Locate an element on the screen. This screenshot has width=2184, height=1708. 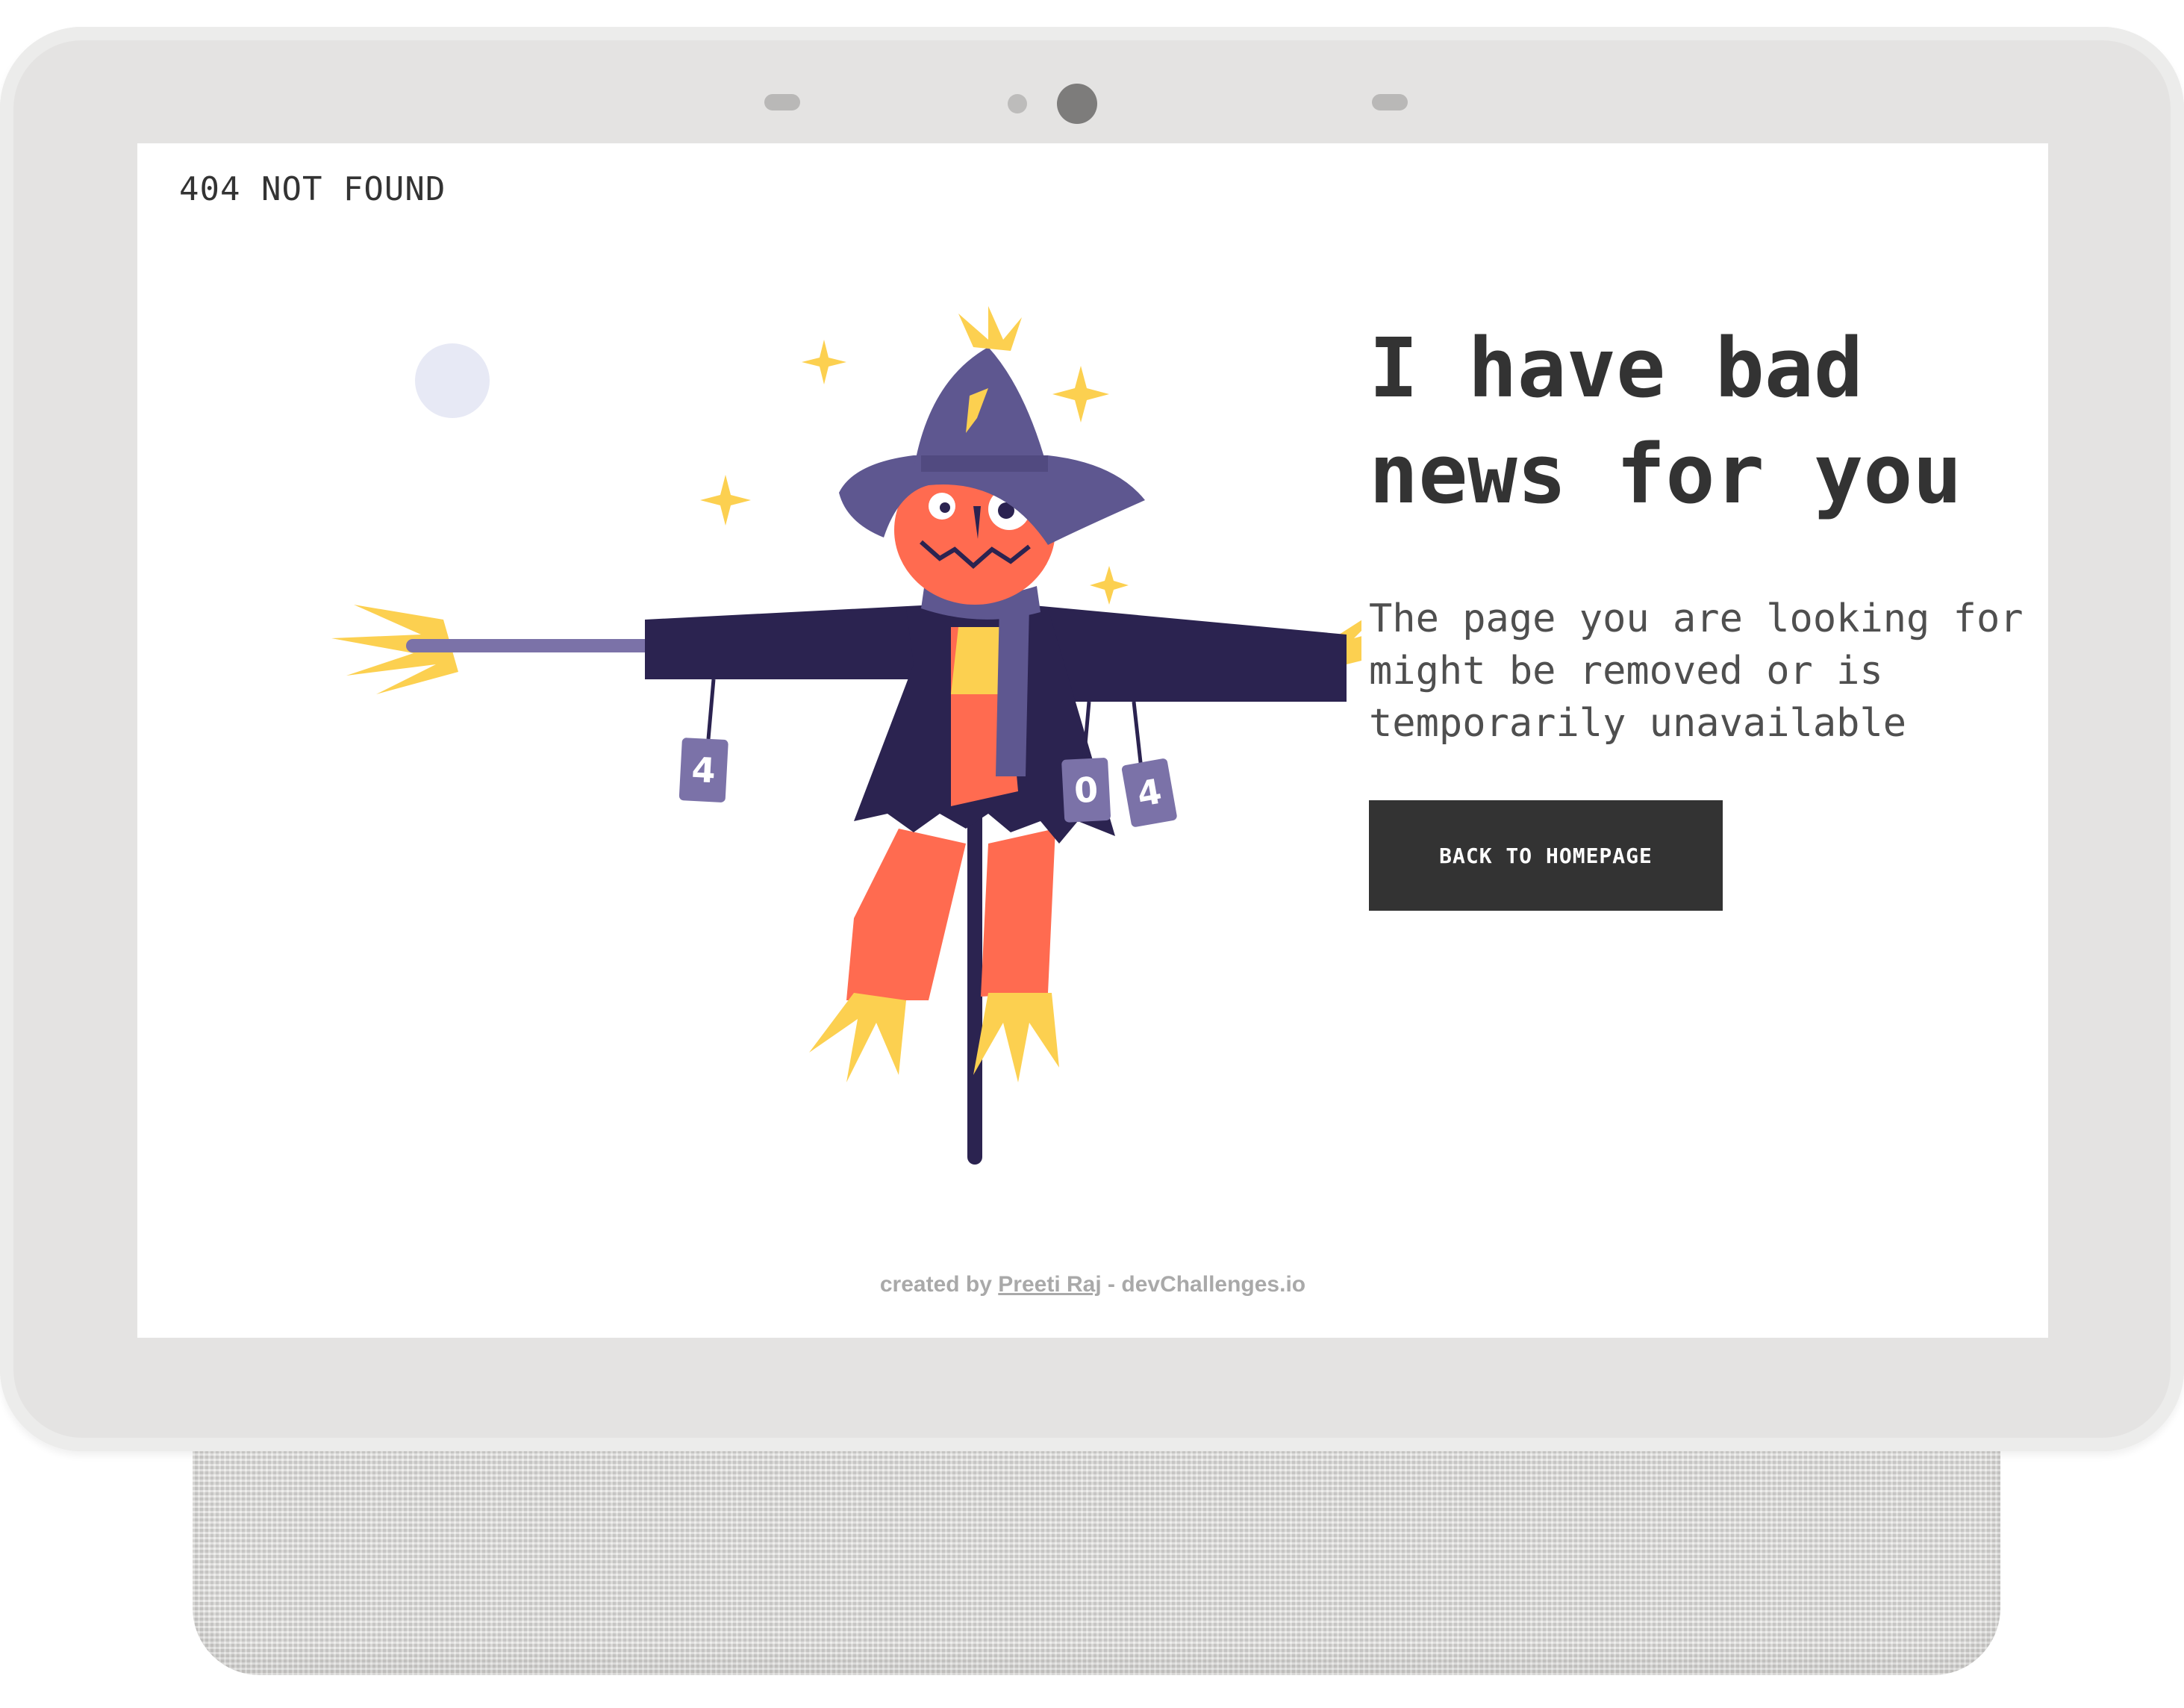
coat-right-arm is located at coordinates (1186, 653).